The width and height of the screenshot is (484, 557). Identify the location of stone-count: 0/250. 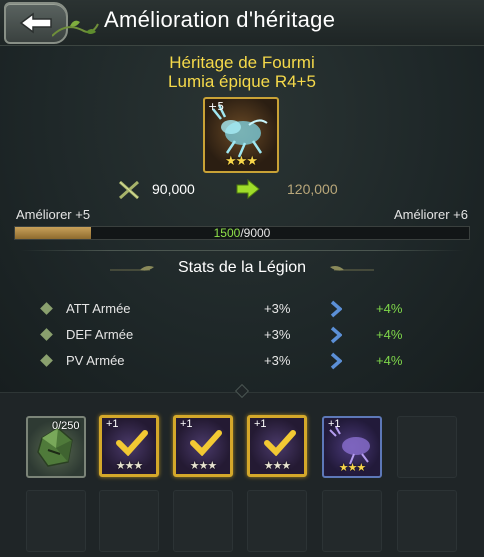
(66, 426).